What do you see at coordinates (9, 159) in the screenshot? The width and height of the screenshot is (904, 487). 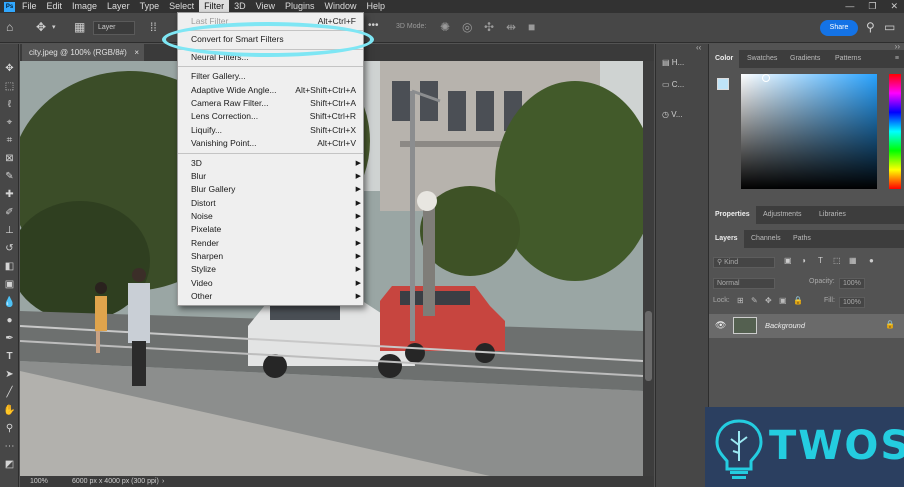 I see `frame-tool-icon: ⊠` at bounding box center [9, 159].